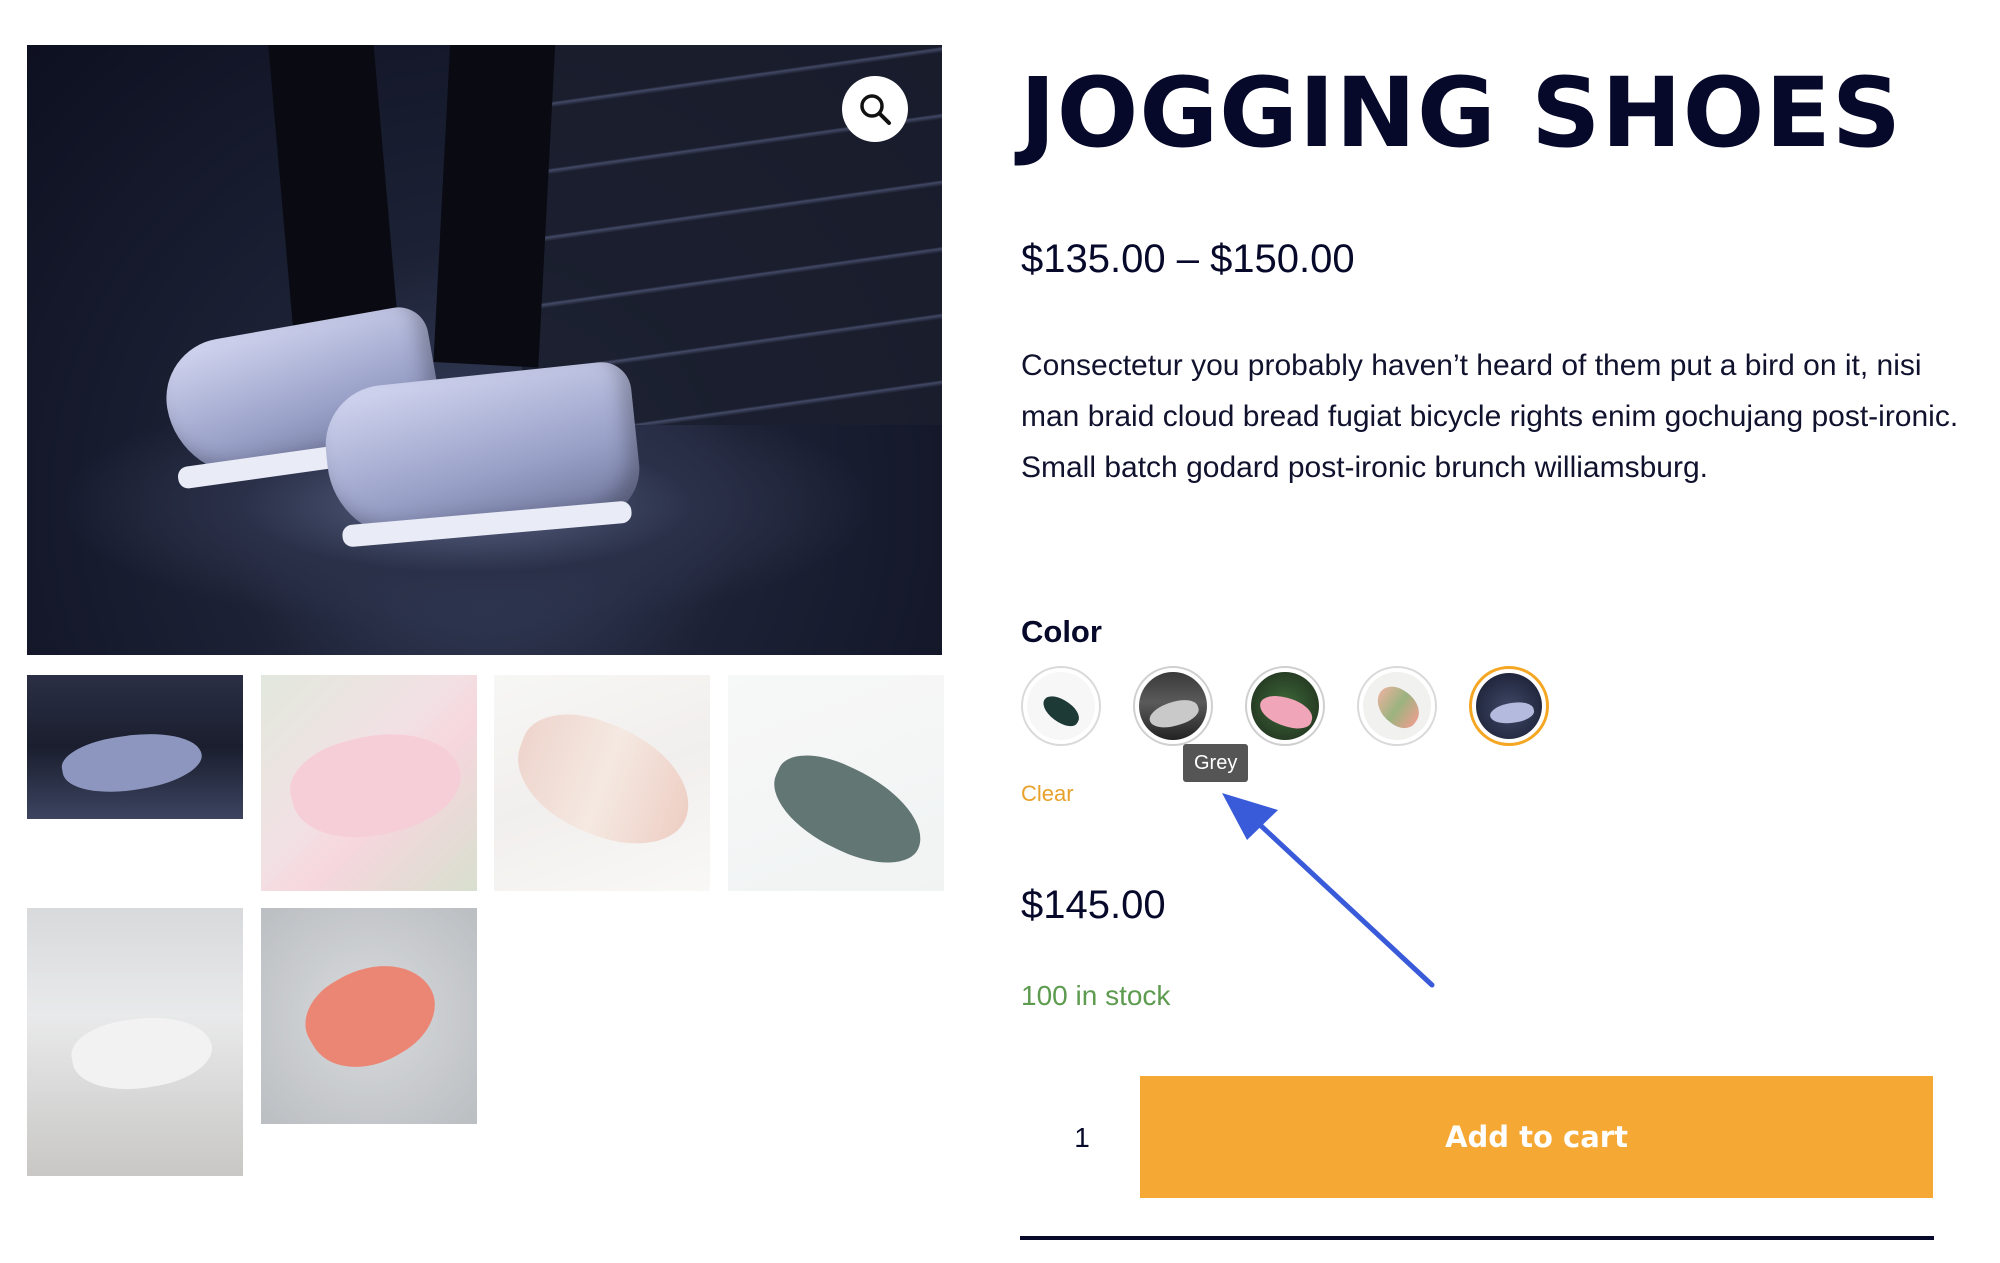 The height and width of the screenshot is (1263, 2000). What do you see at coordinates (1093, 905) in the screenshot?
I see `variation-price: $145.00` at bounding box center [1093, 905].